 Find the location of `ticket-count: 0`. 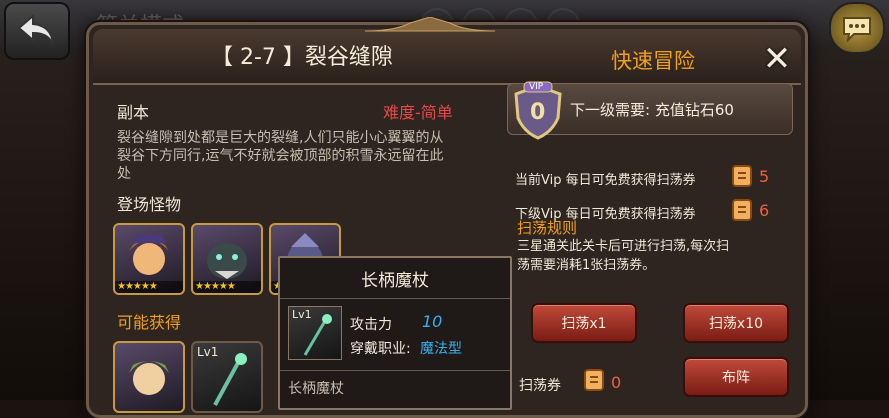

ticket-count: 0 is located at coordinates (616, 382).